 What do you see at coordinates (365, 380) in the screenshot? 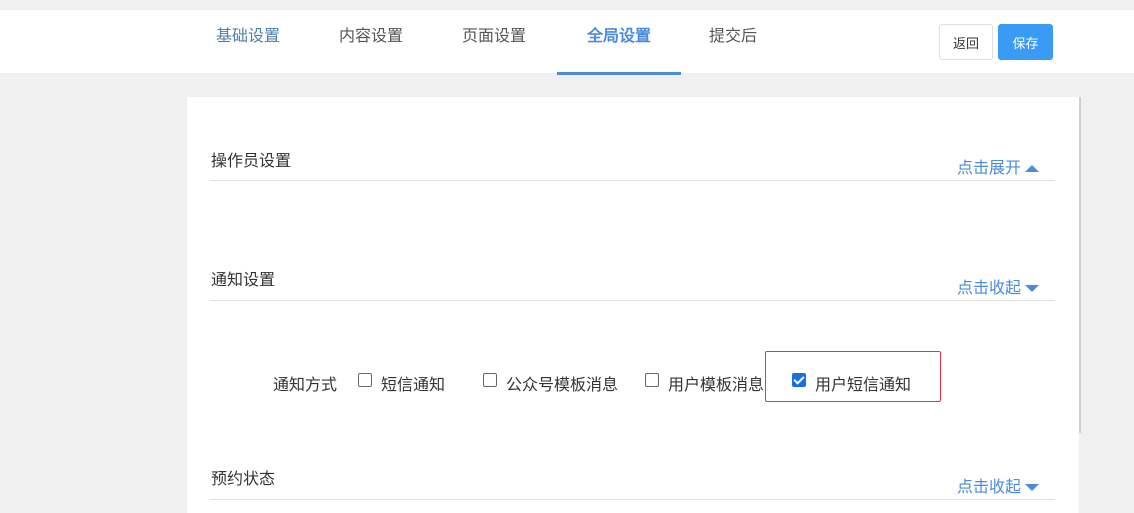
I see `checkbox-sms` at bounding box center [365, 380].